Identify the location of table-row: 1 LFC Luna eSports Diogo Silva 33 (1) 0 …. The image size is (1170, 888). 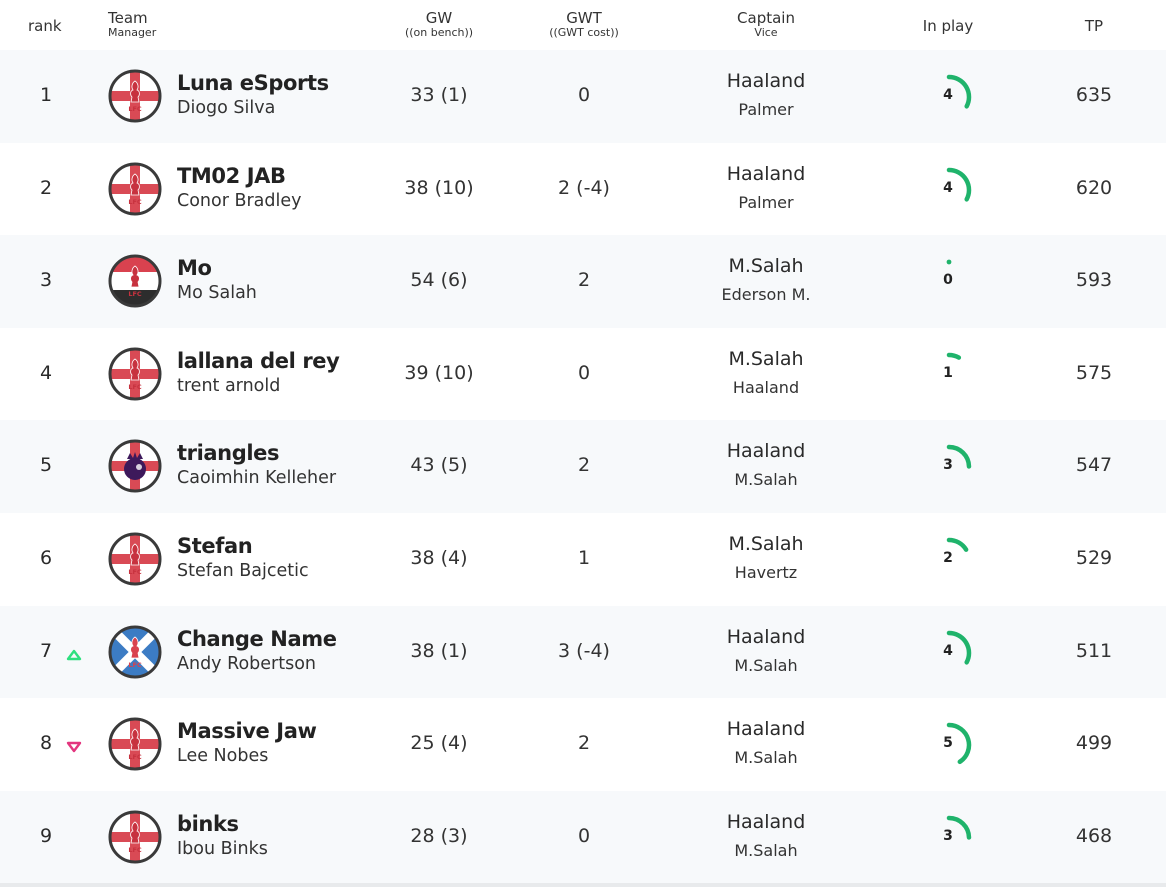
(583, 96).